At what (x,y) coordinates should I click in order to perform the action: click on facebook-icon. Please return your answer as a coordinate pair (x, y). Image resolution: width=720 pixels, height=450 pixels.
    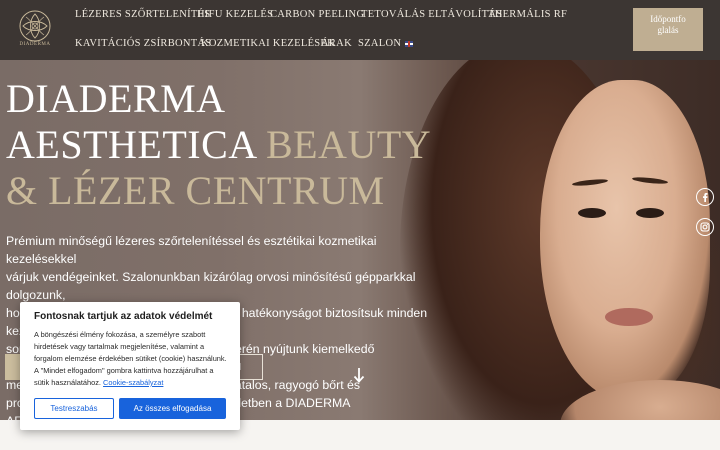
    Looking at the image, I should click on (705, 197).